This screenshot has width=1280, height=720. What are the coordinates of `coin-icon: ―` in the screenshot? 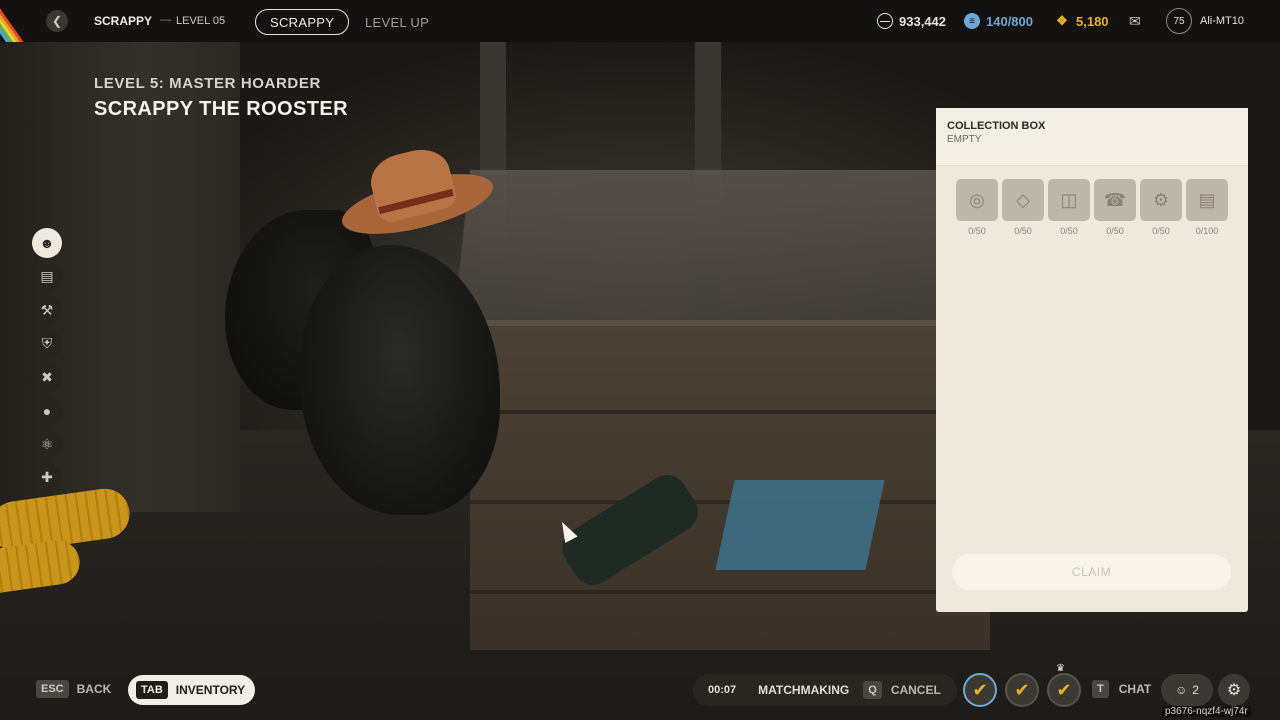 It's located at (885, 21).